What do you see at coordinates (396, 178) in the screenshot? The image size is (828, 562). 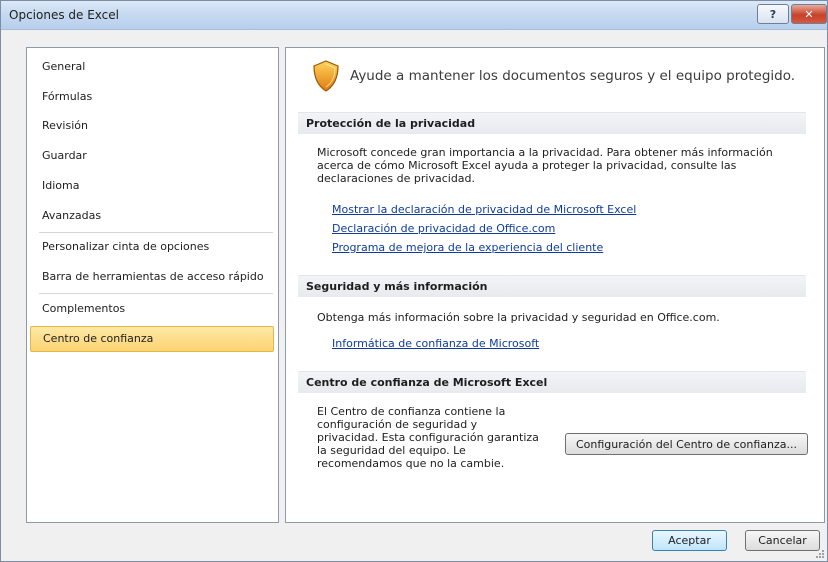 I see `privacy-text-line: declaraciones de privacidad.` at bounding box center [396, 178].